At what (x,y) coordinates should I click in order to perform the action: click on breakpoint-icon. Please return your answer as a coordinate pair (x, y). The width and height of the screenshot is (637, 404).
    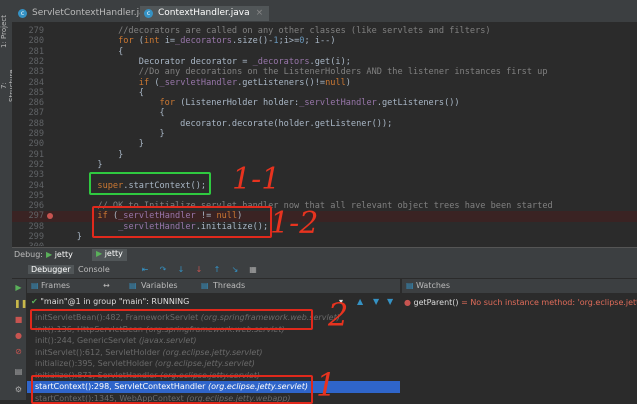
    Looking at the image, I should click on (50, 216).